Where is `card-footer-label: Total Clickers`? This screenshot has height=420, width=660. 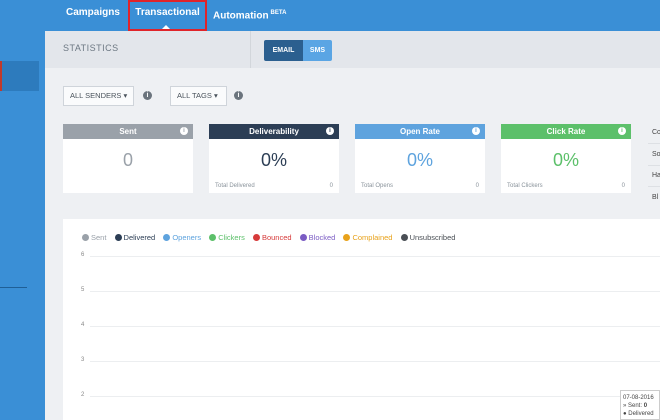
card-footer-label: Total Clickers is located at coordinates (525, 186).